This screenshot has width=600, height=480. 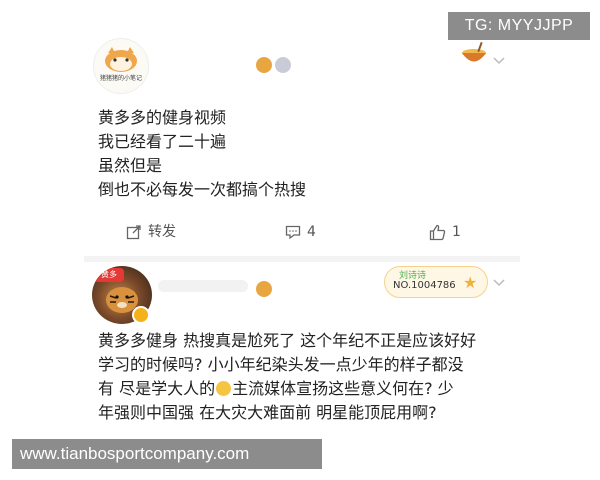 What do you see at coordinates (281, 364) in the screenshot?
I see `post-line: 学习的时候吗? 小小年纪染头发一点少年的样子都没` at bounding box center [281, 364].